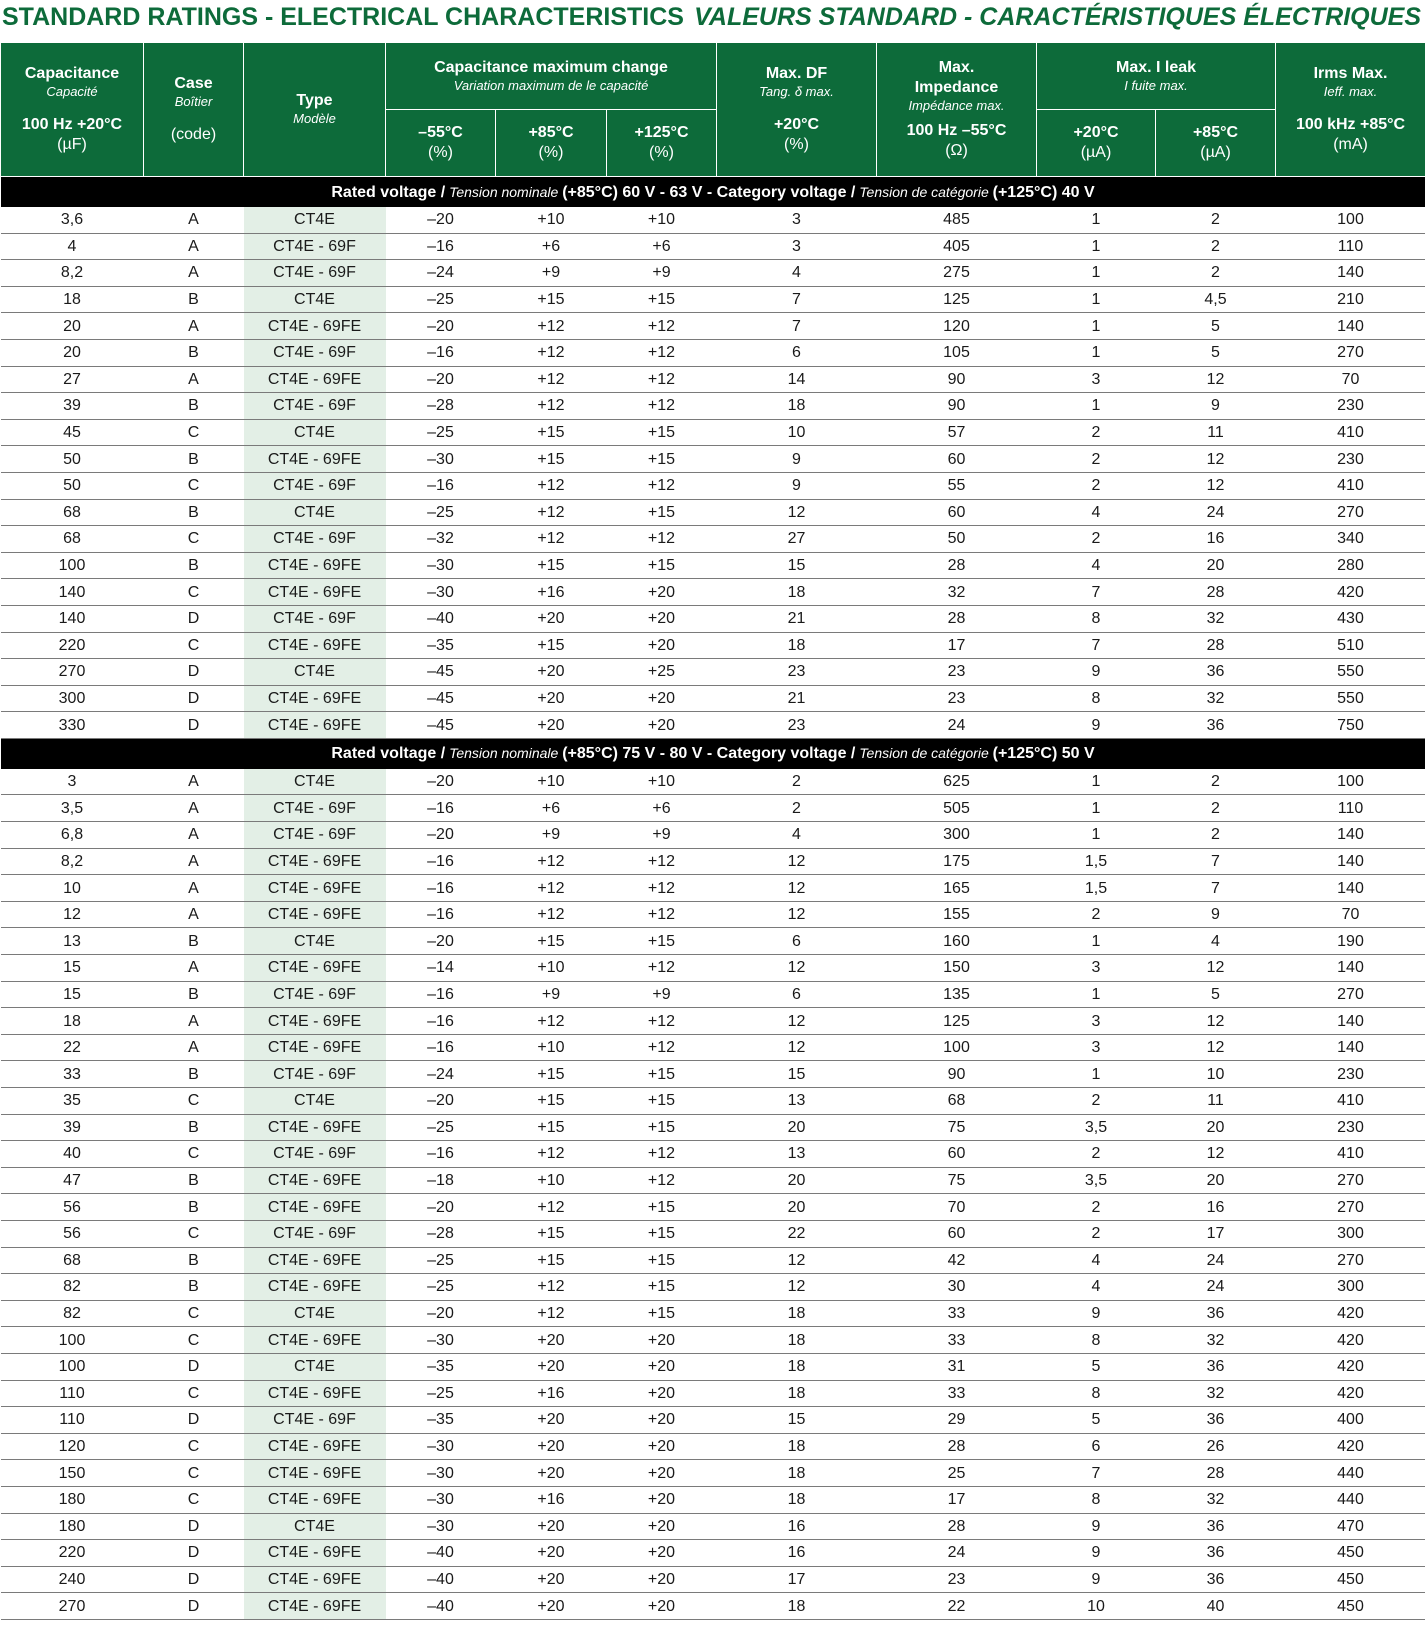 This screenshot has width=1425, height=1629. What do you see at coordinates (72, 273) in the screenshot?
I see `cell-capacitance: 8,2` at bounding box center [72, 273].